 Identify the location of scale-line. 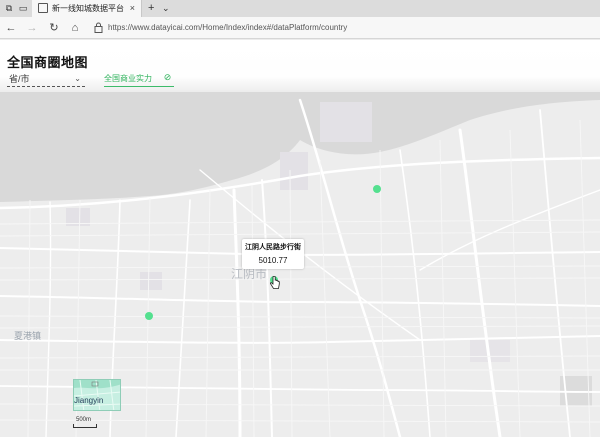
(85, 426).